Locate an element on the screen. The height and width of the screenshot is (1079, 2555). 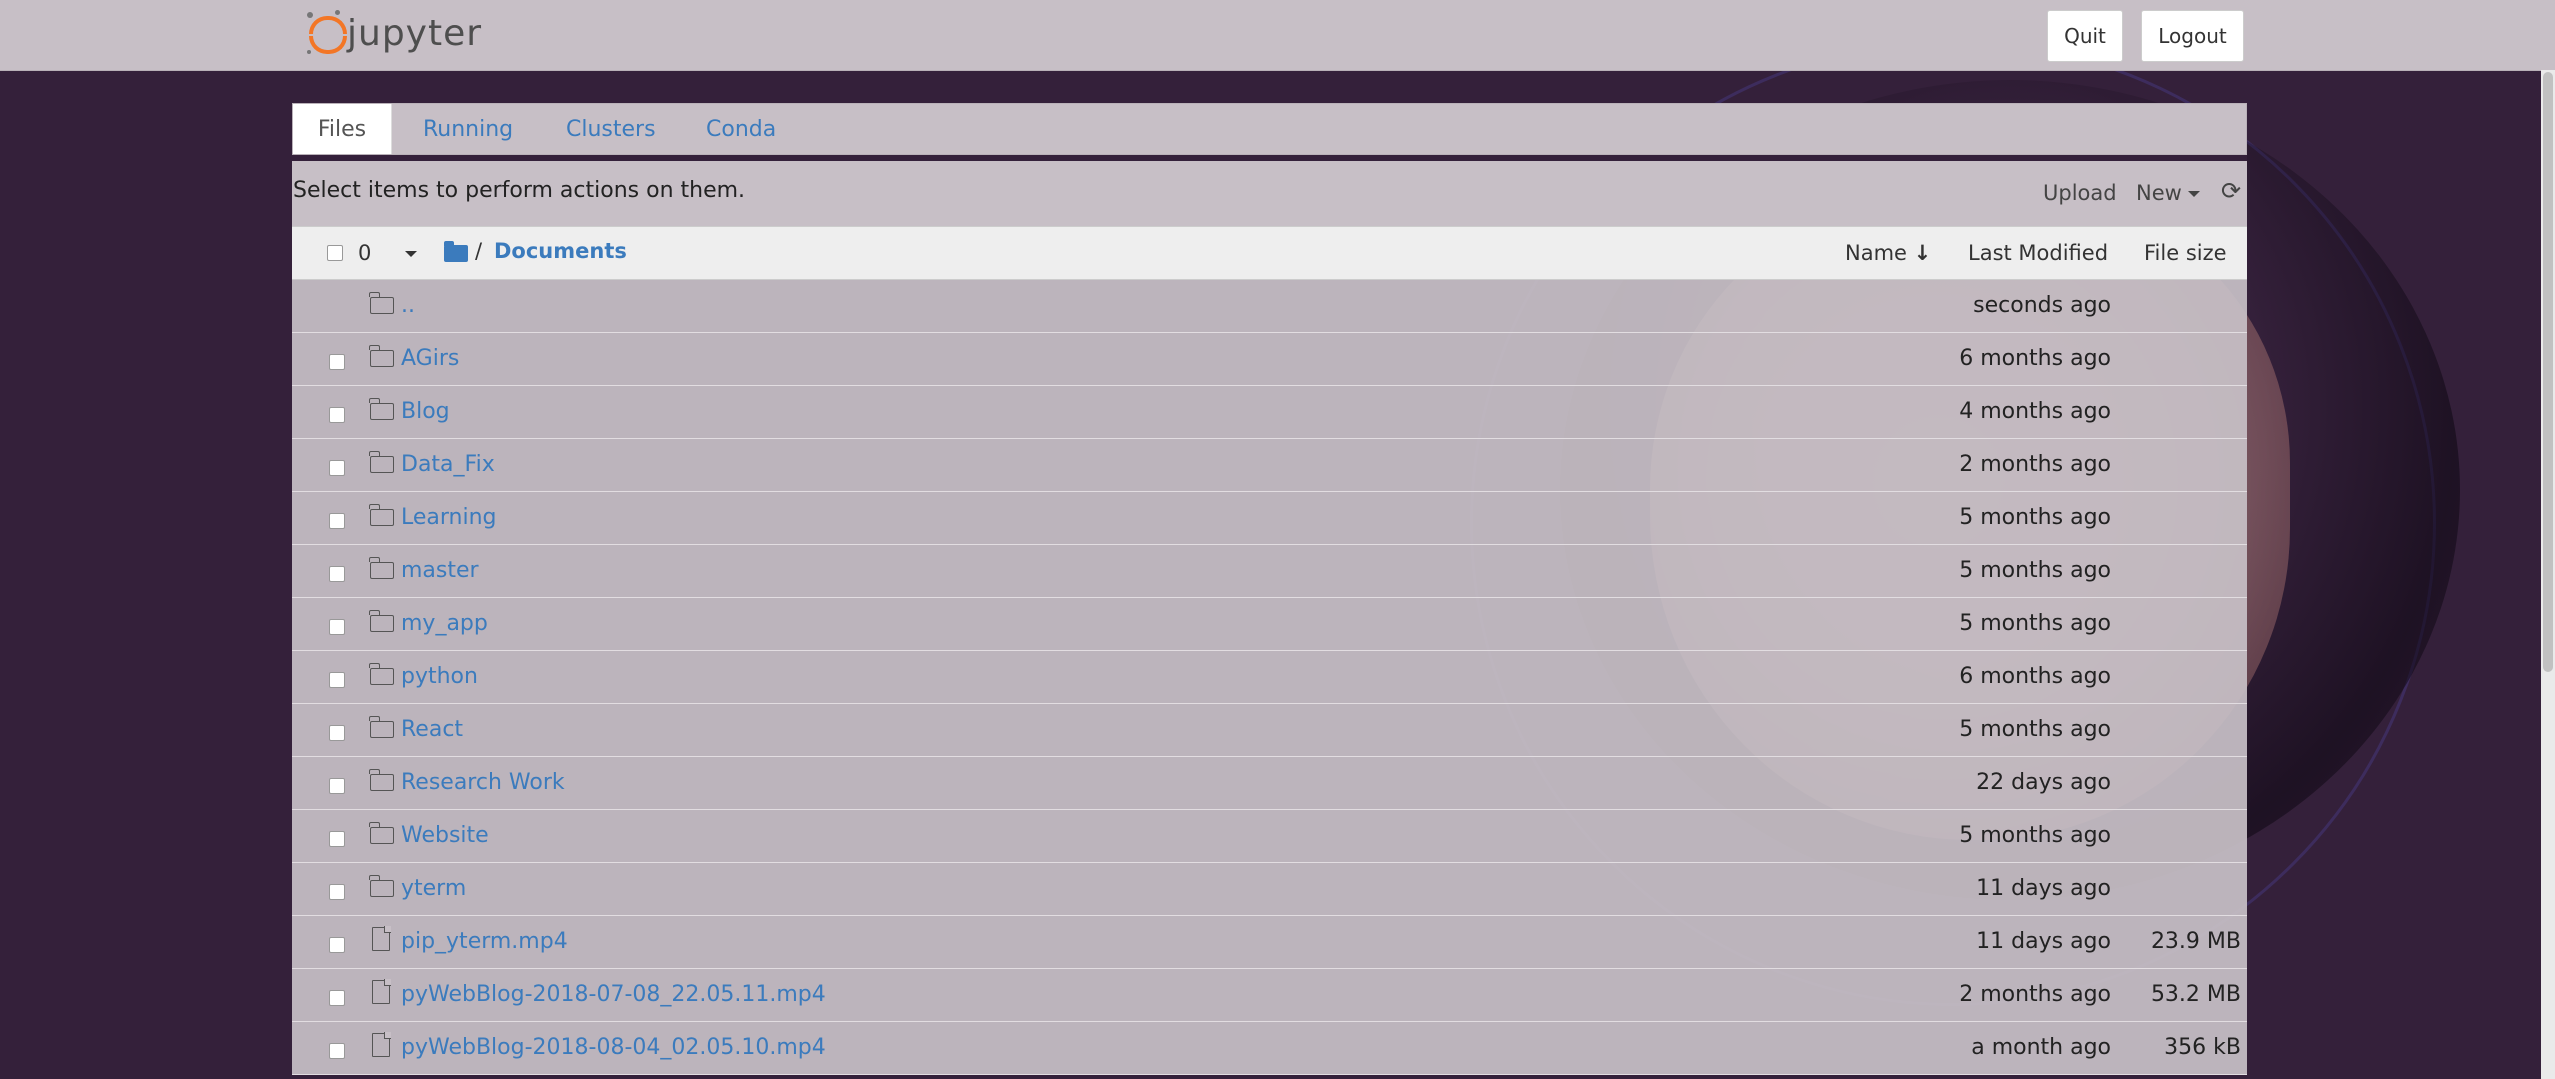
file-name-link: Research Work is located at coordinates (483, 782).